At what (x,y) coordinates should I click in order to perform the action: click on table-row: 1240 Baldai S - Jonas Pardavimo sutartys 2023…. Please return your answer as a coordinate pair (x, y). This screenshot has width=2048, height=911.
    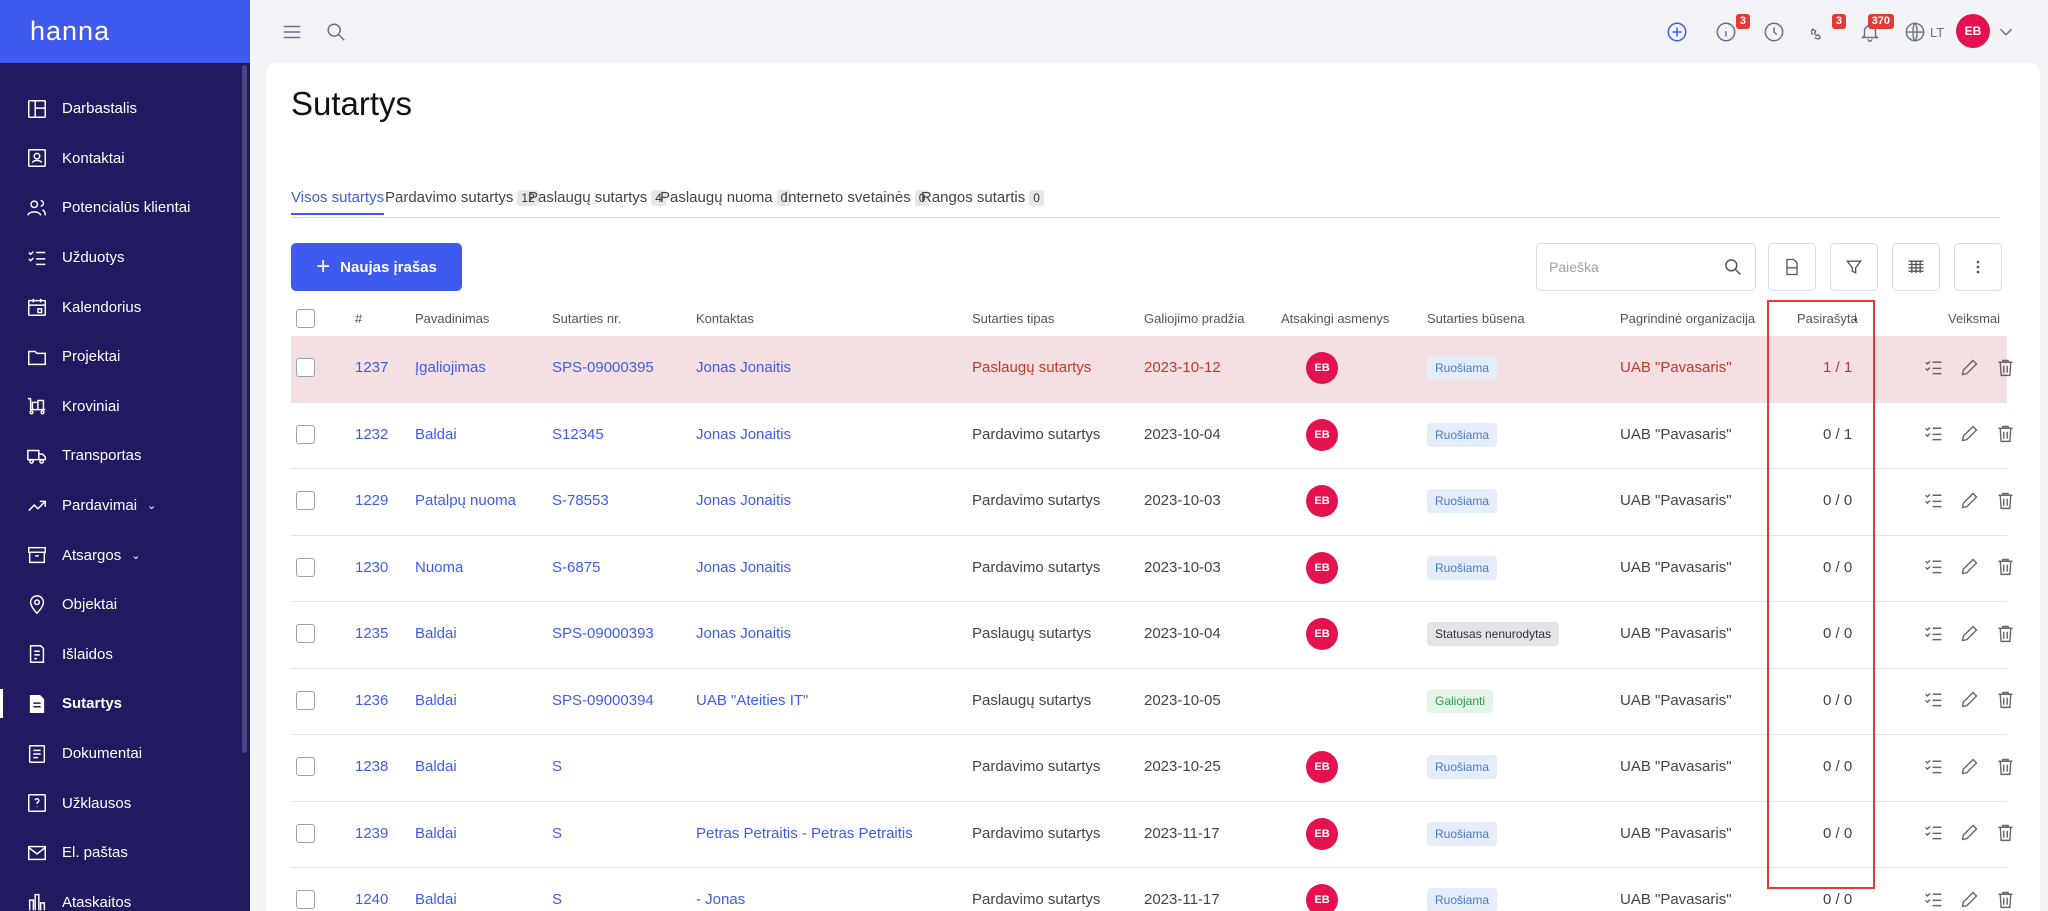
    Looking at the image, I should click on (1151, 889).